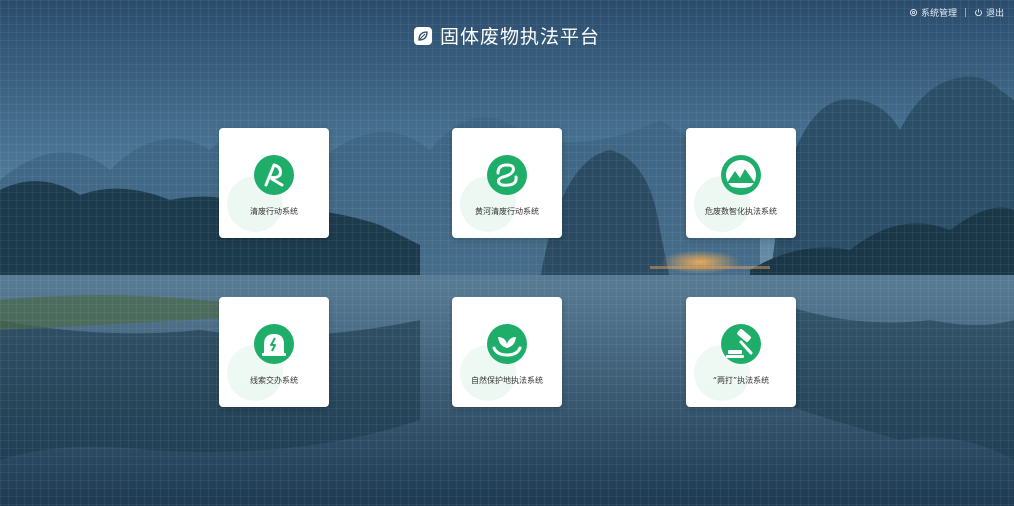 This screenshot has width=1014, height=506. I want to click on logout-label: 退出, so click(994, 14).